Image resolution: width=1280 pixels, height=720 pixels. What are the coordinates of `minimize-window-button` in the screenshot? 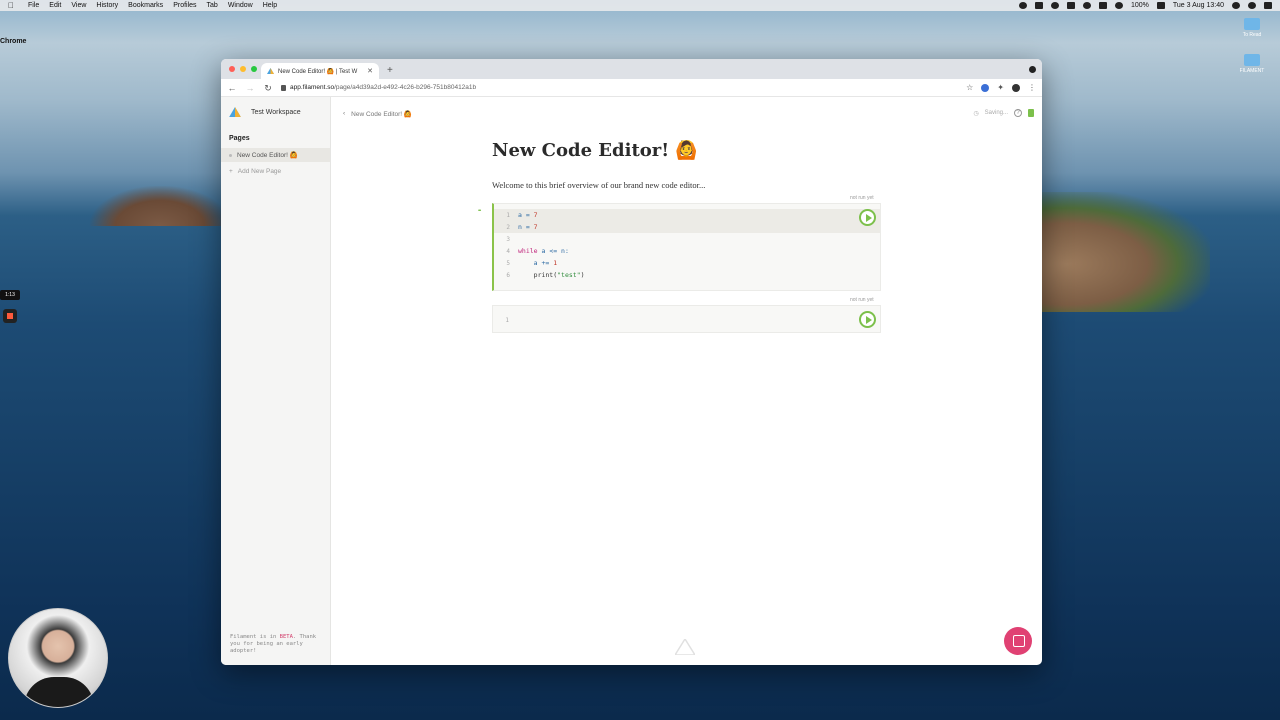 It's located at (243, 69).